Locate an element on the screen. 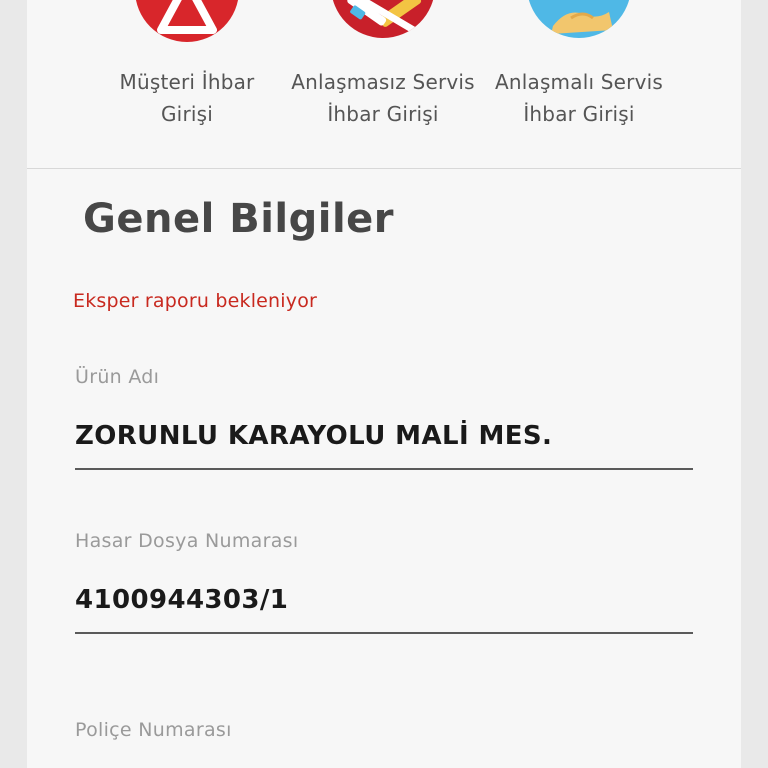 This screenshot has width=768, height=768. field-value: 4100944303/1 is located at coordinates (182, 600).